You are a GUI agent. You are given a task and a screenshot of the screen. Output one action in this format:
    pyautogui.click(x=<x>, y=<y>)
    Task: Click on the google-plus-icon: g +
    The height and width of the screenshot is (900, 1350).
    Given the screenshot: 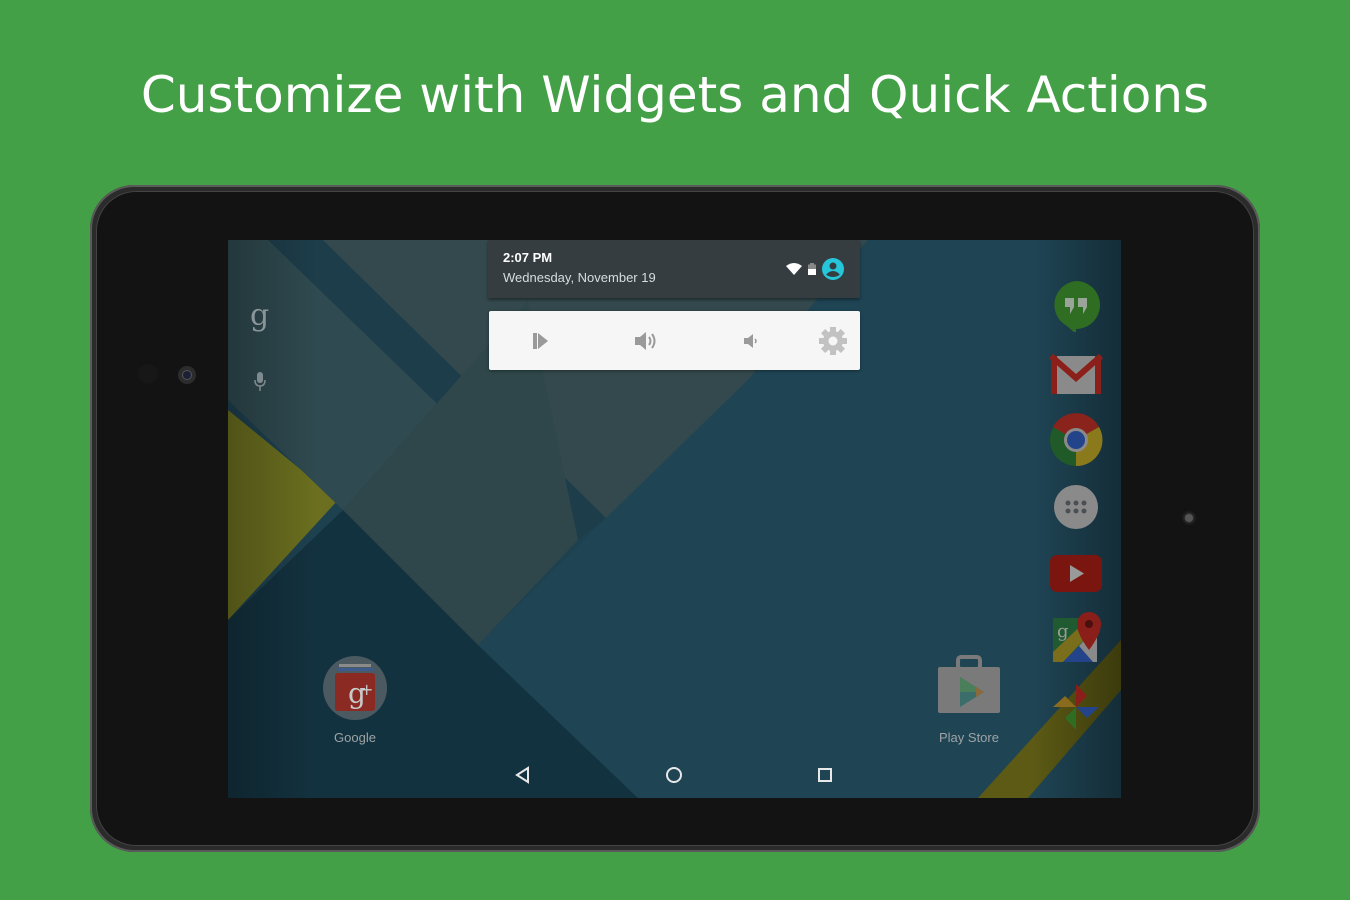 What is the action you would take?
    pyautogui.click(x=355, y=688)
    